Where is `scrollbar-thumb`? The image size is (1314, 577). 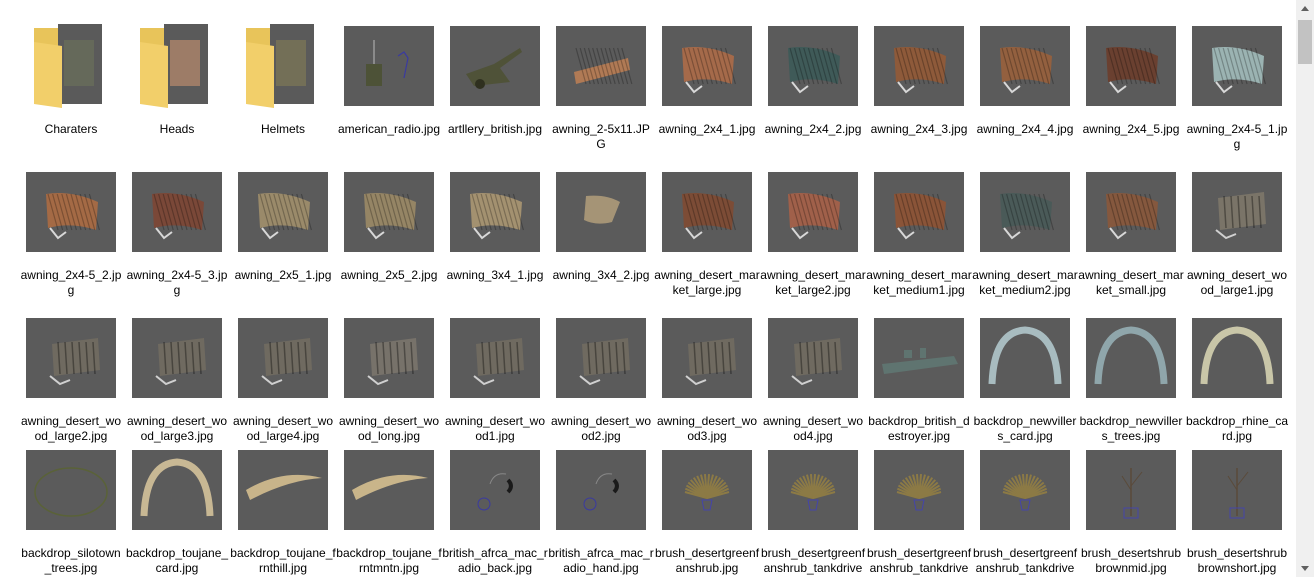
scrollbar-thumb is located at coordinates (1305, 42).